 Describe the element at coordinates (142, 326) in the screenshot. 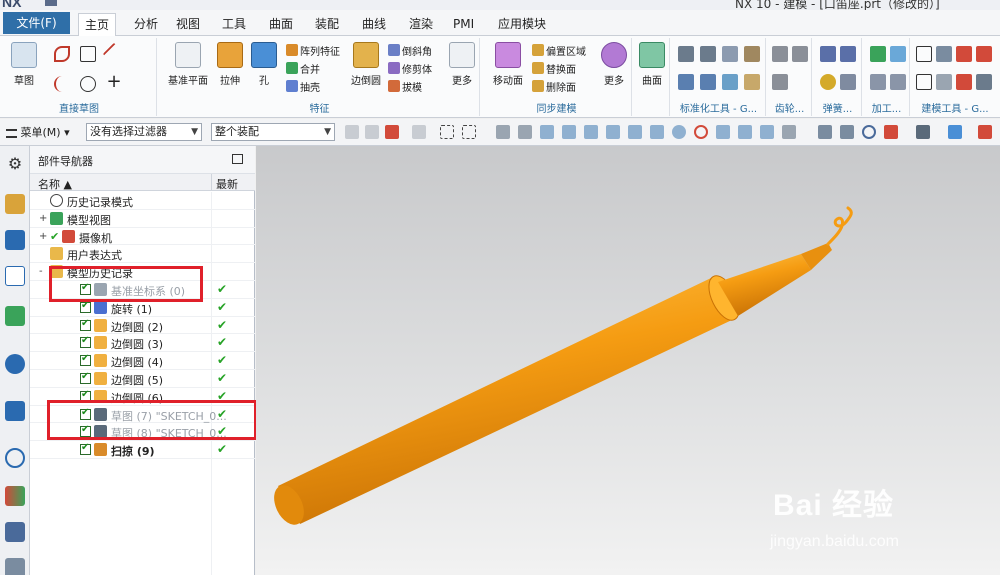

I see `tree-row: 边倒圆 (2) ✔` at that location.